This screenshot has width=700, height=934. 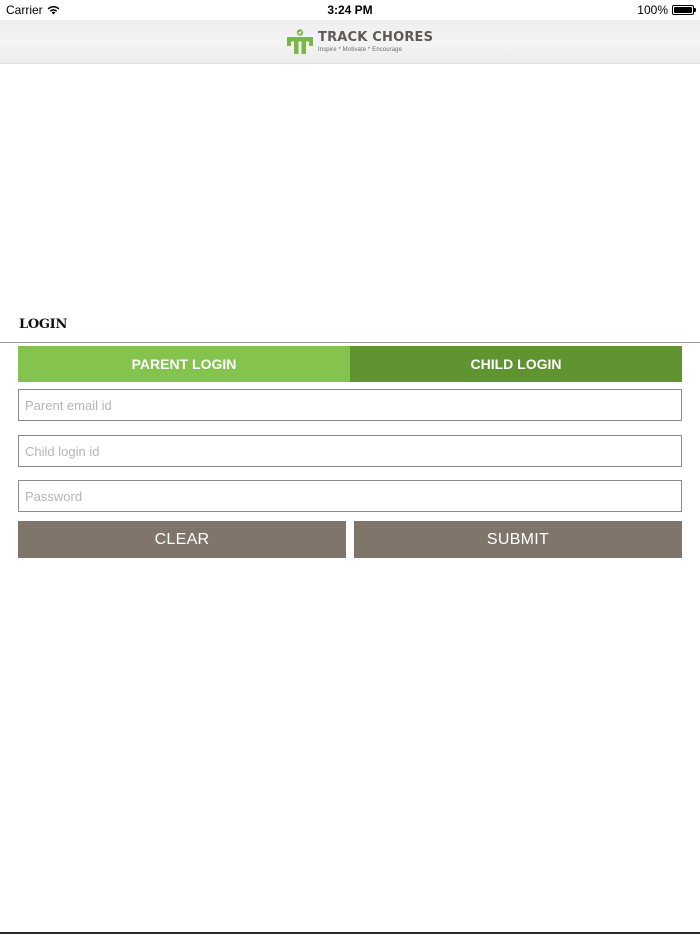 What do you see at coordinates (182, 539) in the screenshot?
I see `clear-button: CLEAR` at bounding box center [182, 539].